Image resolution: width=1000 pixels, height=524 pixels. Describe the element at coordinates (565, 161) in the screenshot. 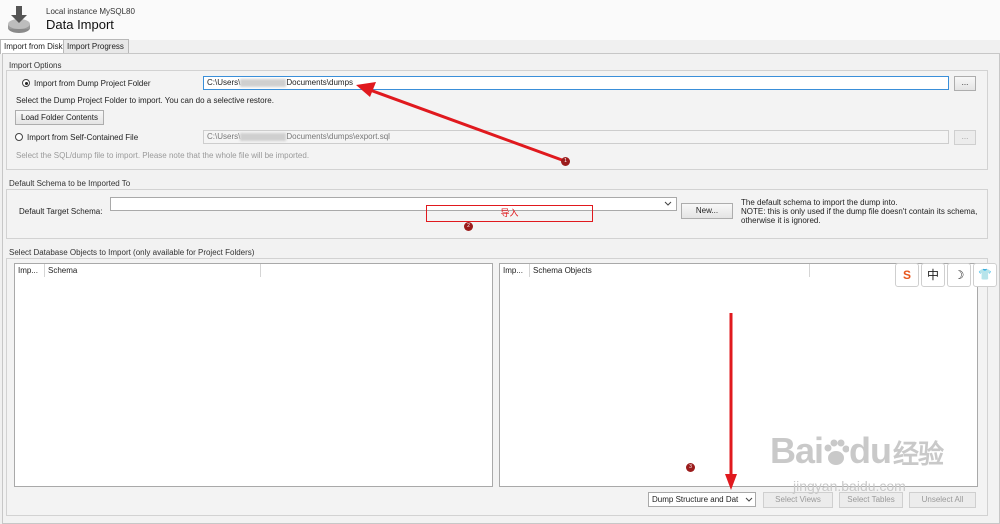

I see `step-badge-1: 1` at that location.